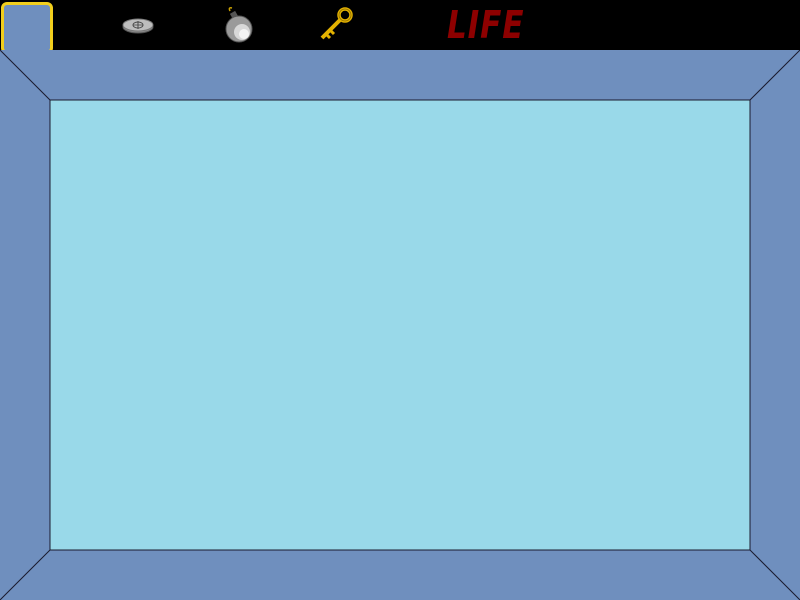 This screenshot has height=600, width=800. I want to click on coin-icon, so click(138, 25).